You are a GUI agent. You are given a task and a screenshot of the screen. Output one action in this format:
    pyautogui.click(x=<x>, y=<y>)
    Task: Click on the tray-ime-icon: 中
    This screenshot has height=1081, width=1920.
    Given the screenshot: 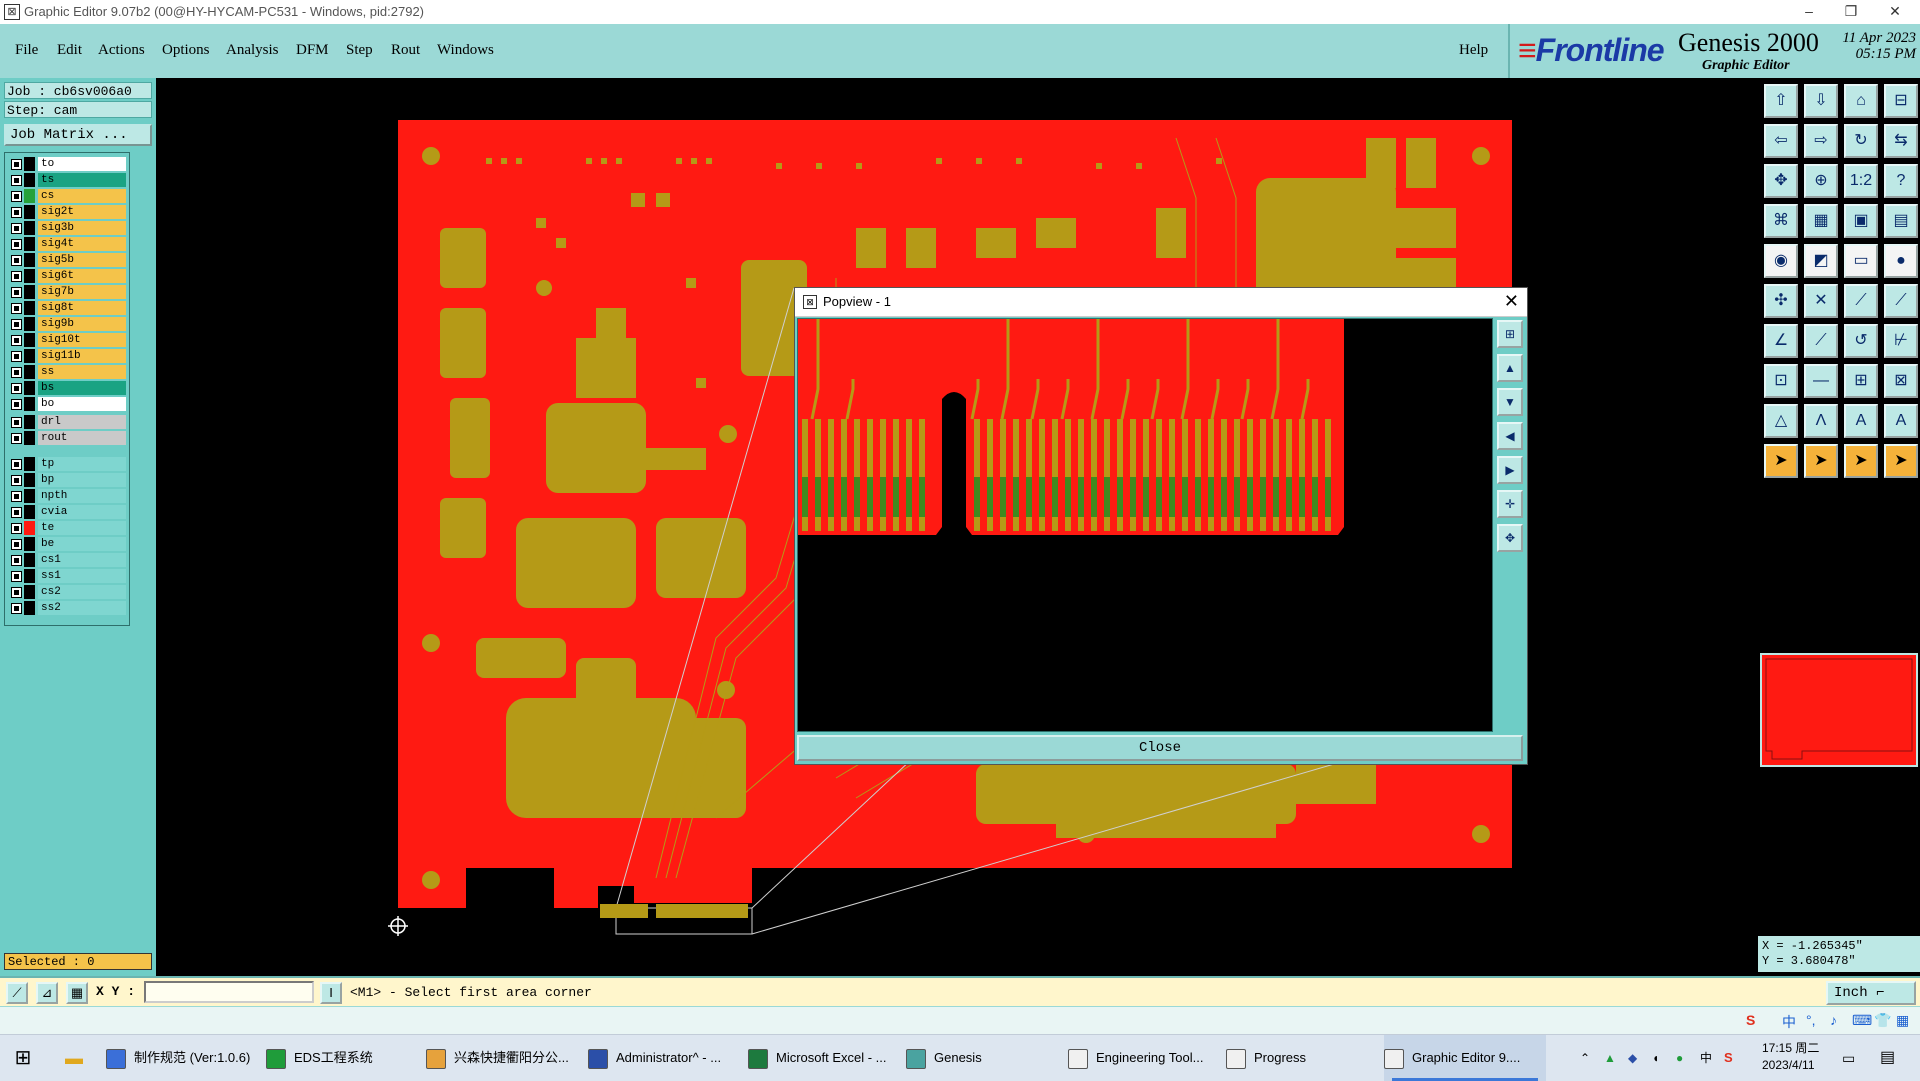 What is the action you would take?
    pyautogui.click(x=1709, y=1058)
    